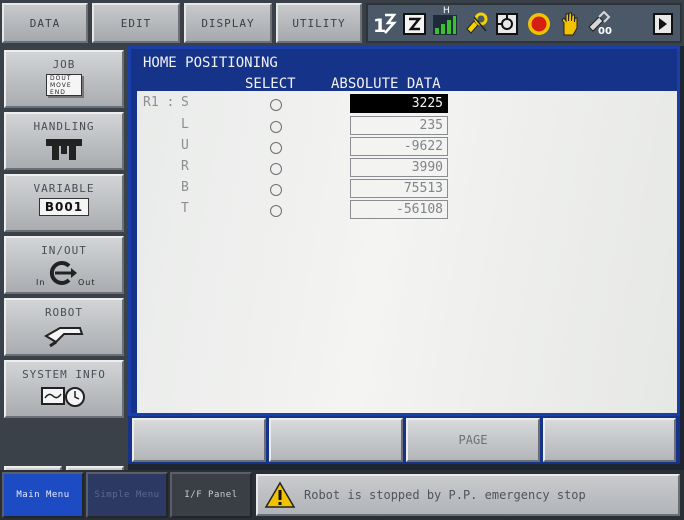 This screenshot has height=520, width=684. I want to click on axis-label-t: T, so click(185, 208).